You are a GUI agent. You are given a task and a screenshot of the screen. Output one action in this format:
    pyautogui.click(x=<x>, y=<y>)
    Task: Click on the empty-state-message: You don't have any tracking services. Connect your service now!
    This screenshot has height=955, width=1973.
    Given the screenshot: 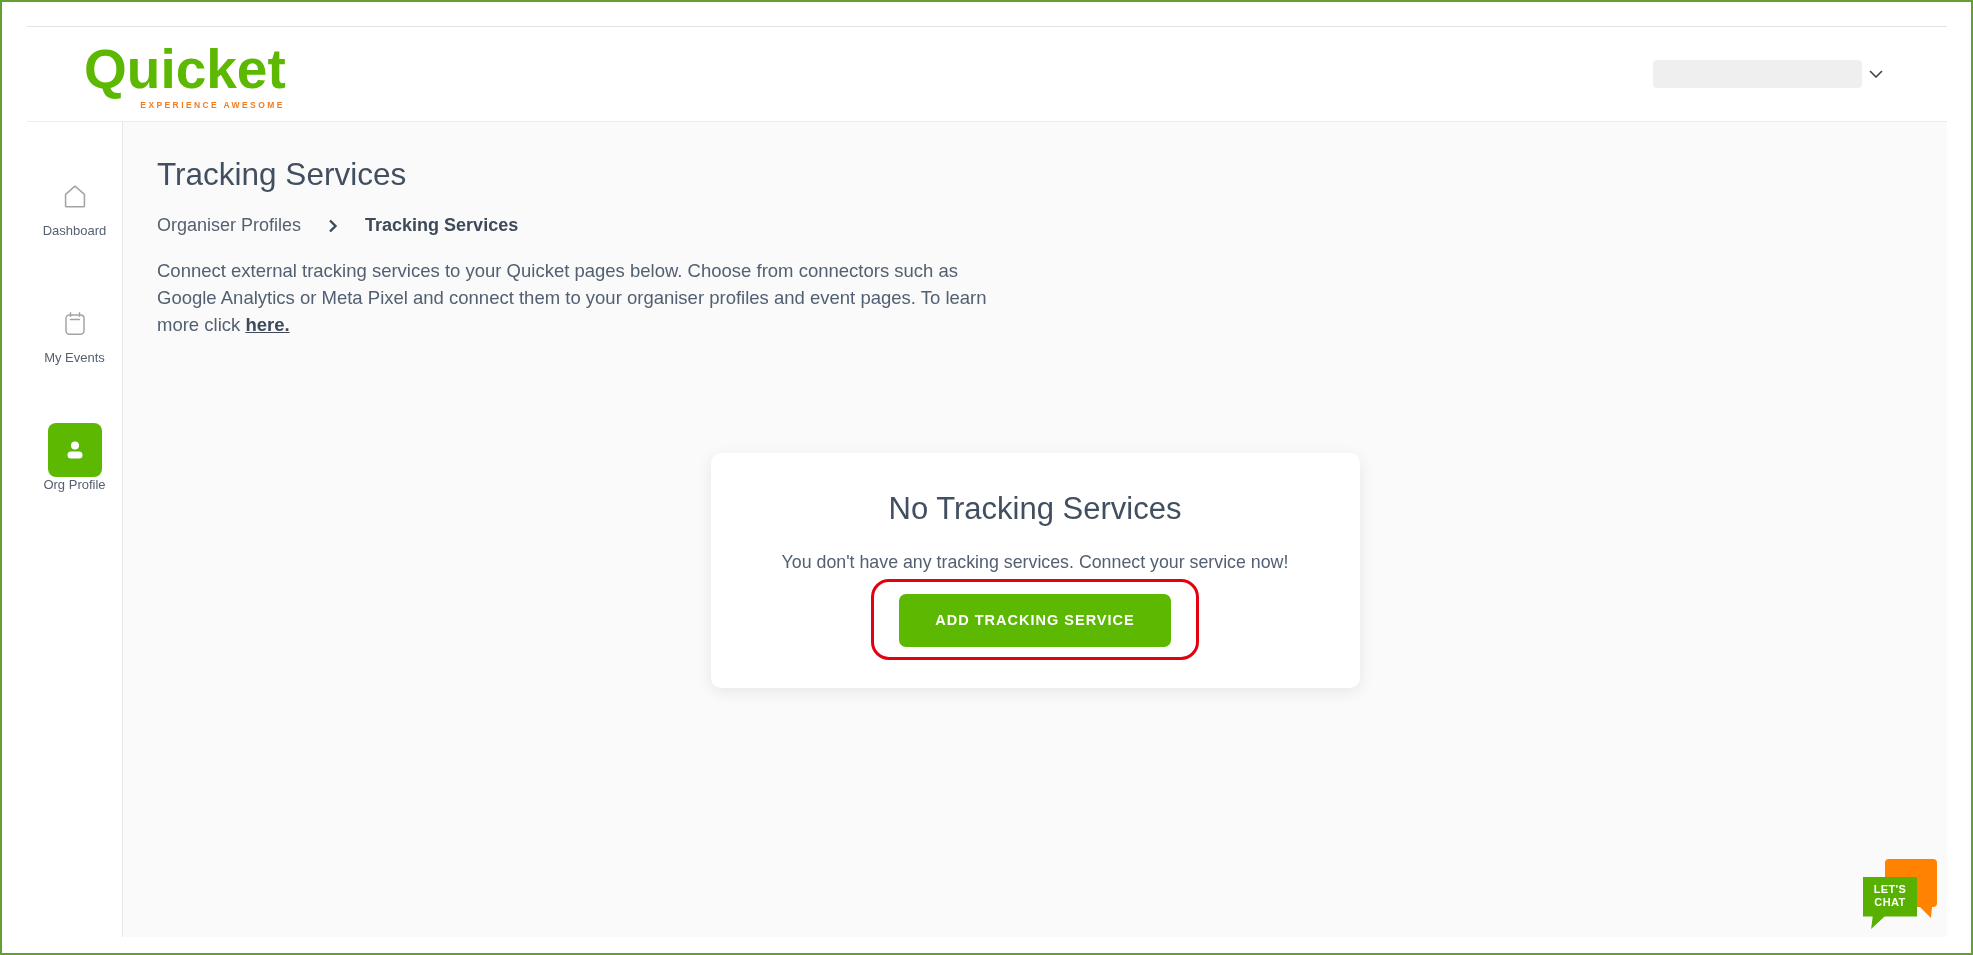 What is the action you would take?
    pyautogui.click(x=1035, y=562)
    